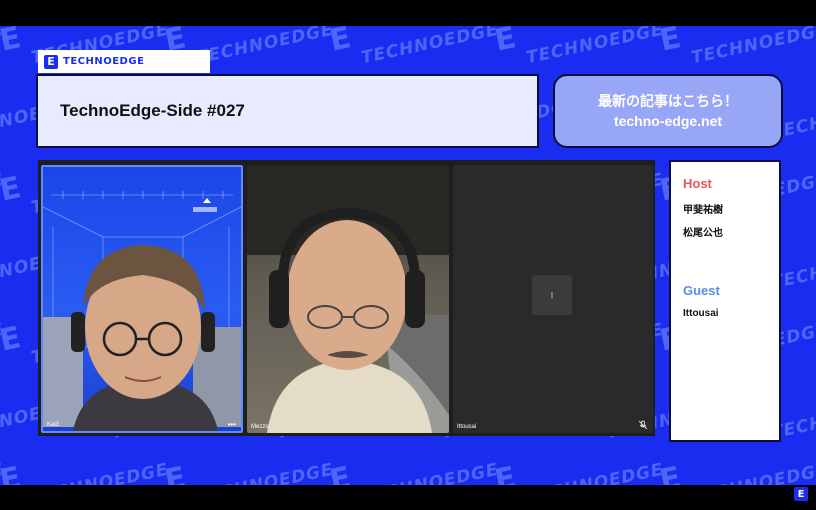 Image resolution: width=816 pixels, height=510 pixels. What do you see at coordinates (701, 313) in the screenshot?
I see `guest-name: Ittousai` at bounding box center [701, 313].